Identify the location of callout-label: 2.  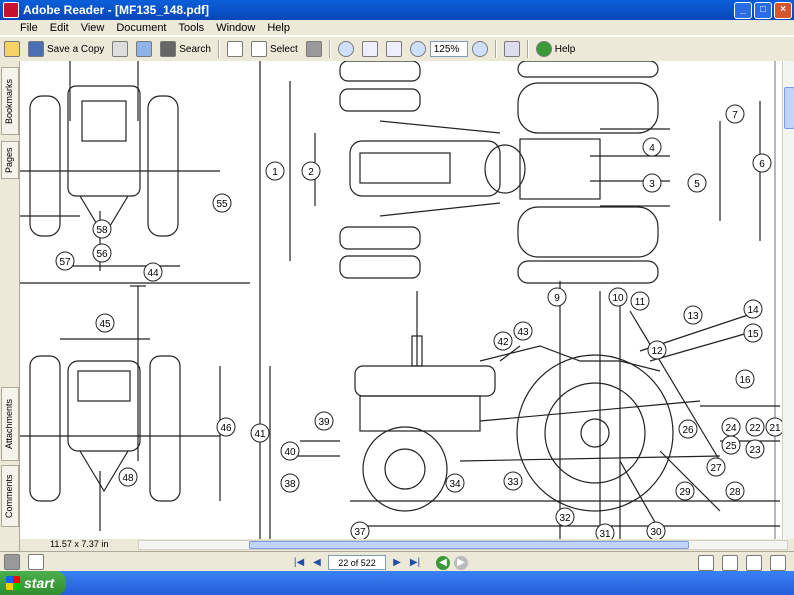
(311, 172).